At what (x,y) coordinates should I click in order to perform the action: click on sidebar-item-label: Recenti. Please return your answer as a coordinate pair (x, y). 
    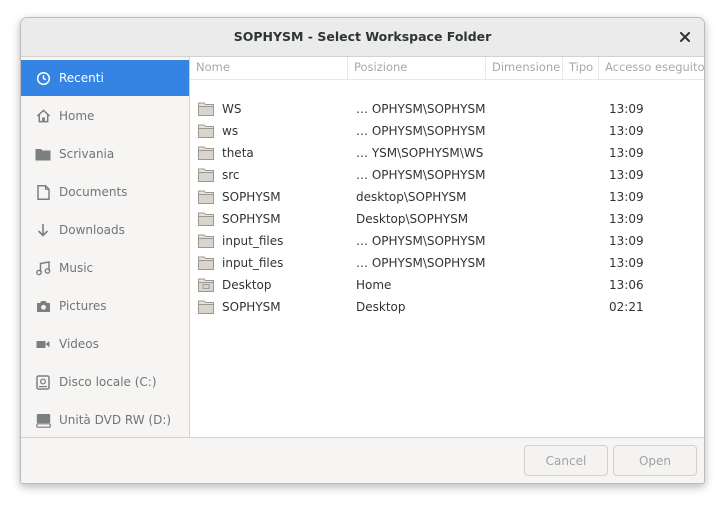
    Looking at the image, I should click on (81, 78).